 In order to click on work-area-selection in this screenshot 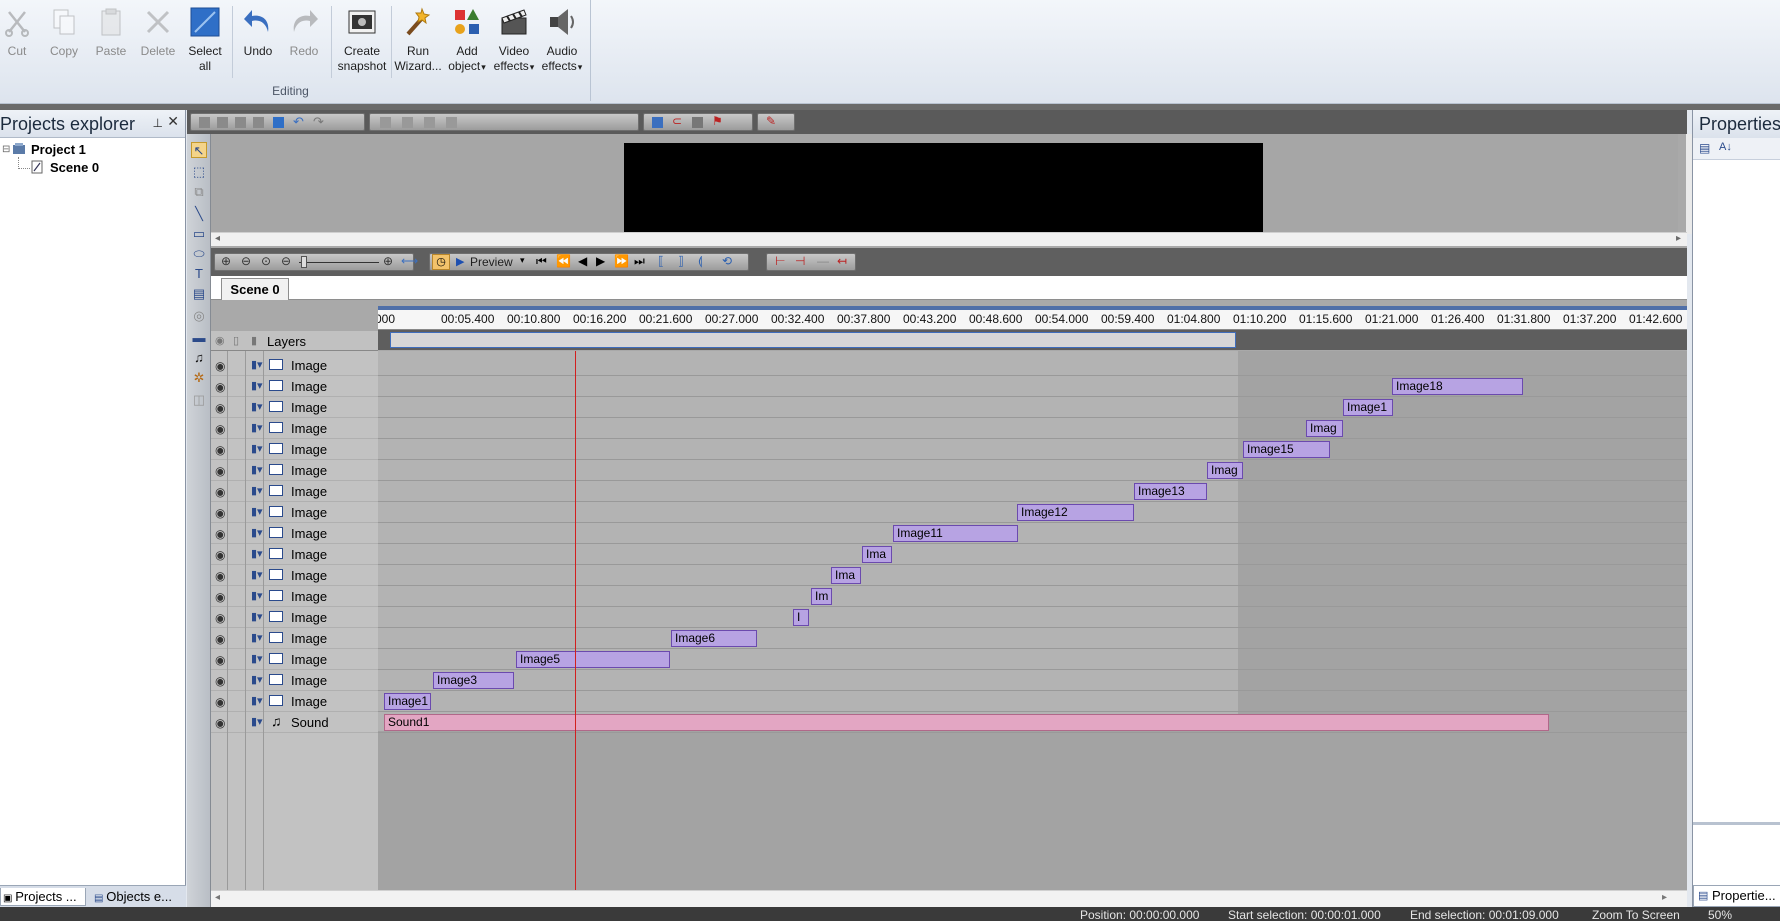, I will do `click(813, 340)`.